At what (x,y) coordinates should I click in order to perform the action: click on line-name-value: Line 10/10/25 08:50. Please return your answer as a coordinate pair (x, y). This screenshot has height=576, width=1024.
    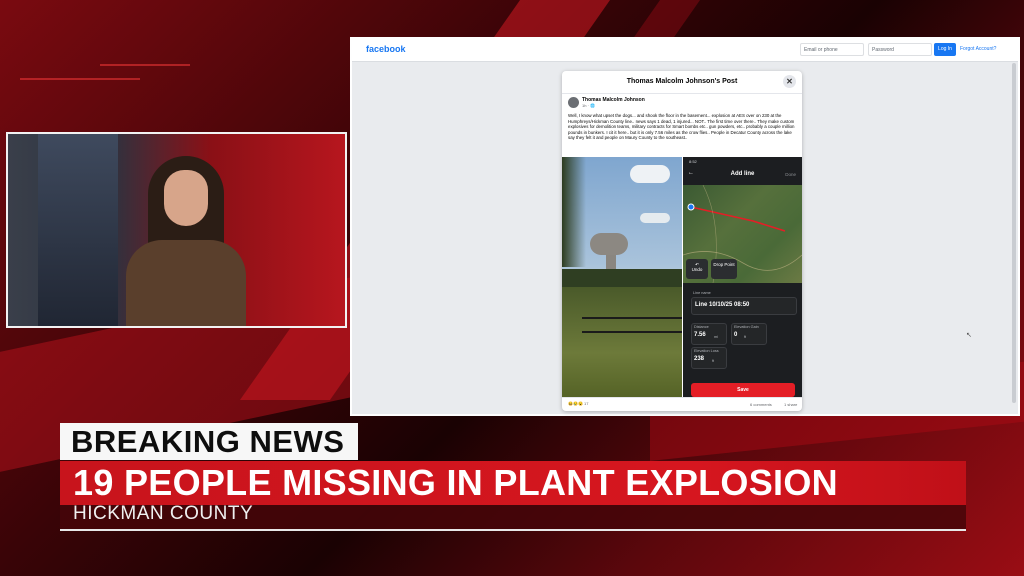
    Looking at the image, I should click on (722, 305).